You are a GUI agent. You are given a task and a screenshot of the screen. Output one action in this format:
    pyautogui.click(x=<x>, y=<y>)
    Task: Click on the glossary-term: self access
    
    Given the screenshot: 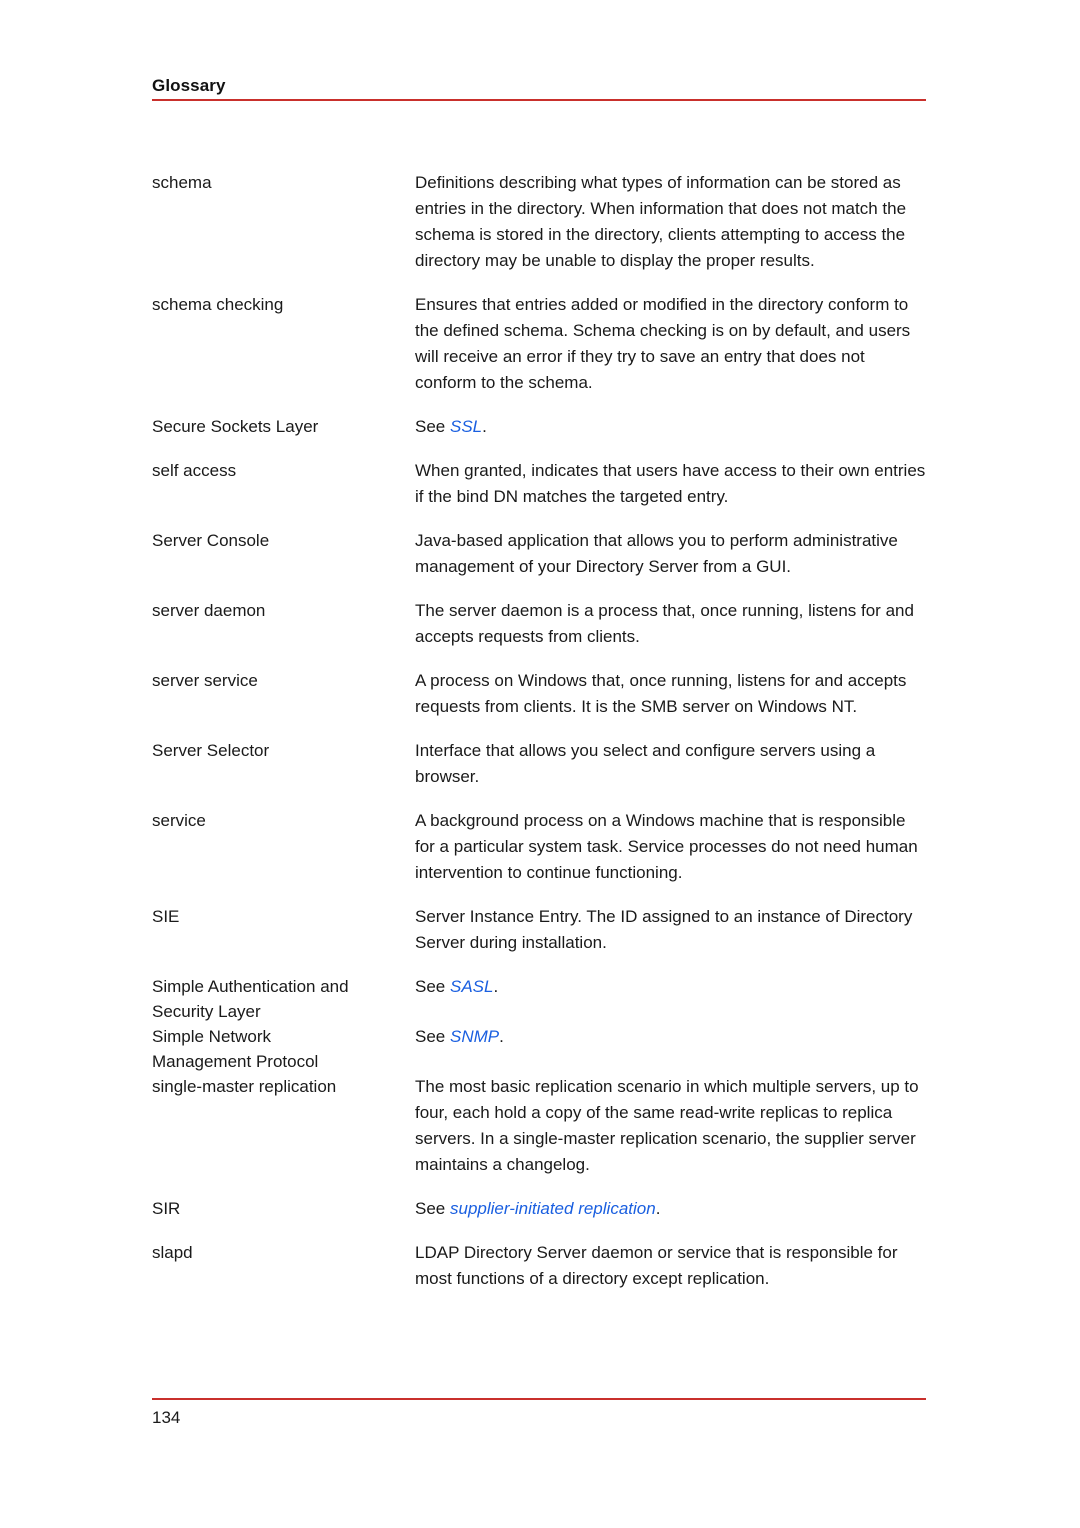 What is the action you would take?
    pyautogui.click(x=194, y=470)
    